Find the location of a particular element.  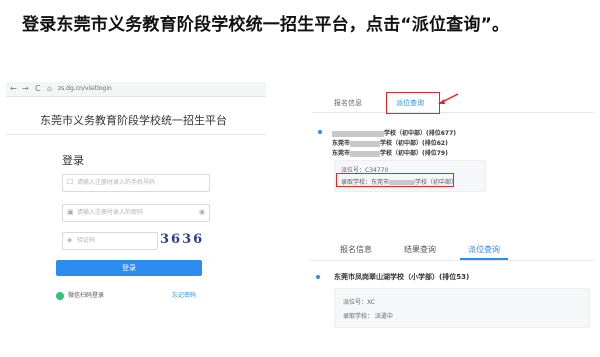

phone-field: ☐ 请输入注册时录入的手机号码 is located at coordinates (136, 183).